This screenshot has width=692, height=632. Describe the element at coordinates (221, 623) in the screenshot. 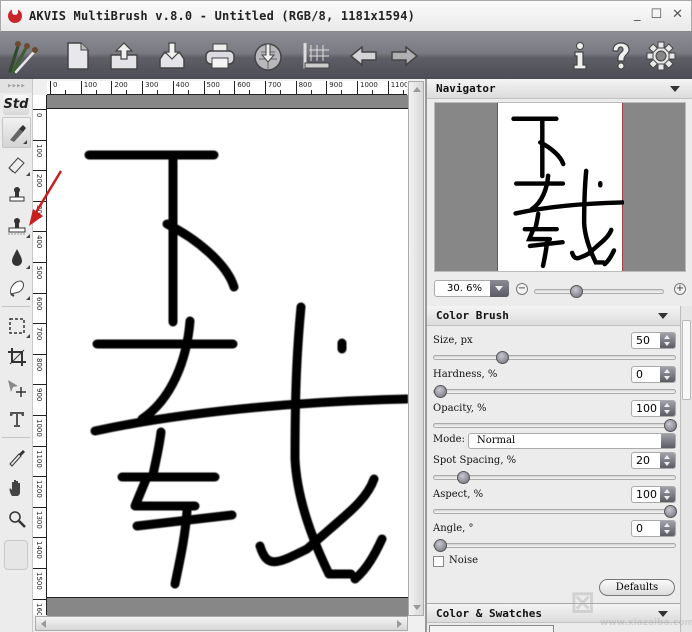

I see `canvas-horizontal-scrollbar` at that location.